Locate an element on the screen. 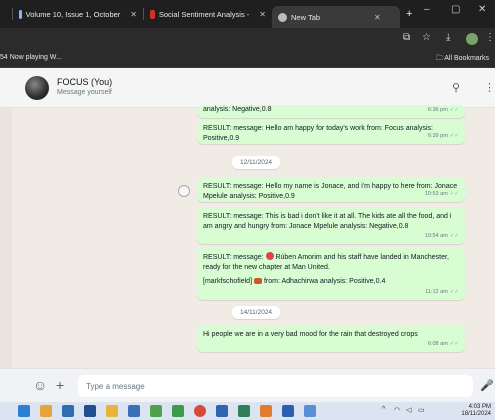  date-chip: 14/11/2024 is located at coordinates (256, 312).